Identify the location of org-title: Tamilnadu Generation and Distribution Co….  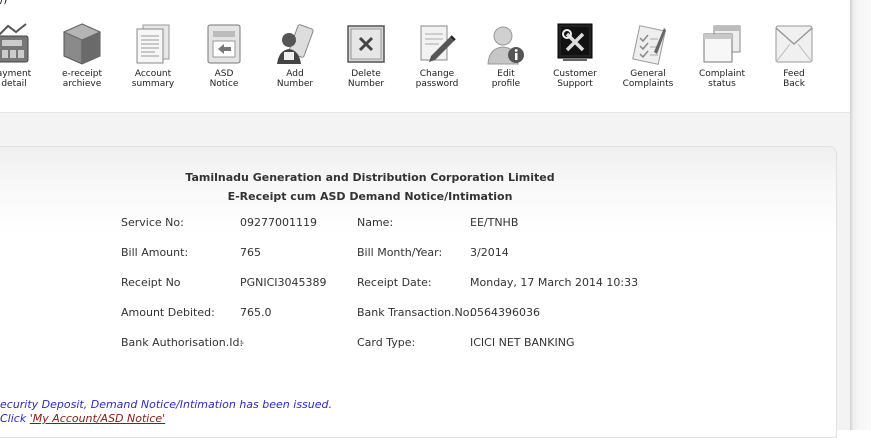
(370, 177).